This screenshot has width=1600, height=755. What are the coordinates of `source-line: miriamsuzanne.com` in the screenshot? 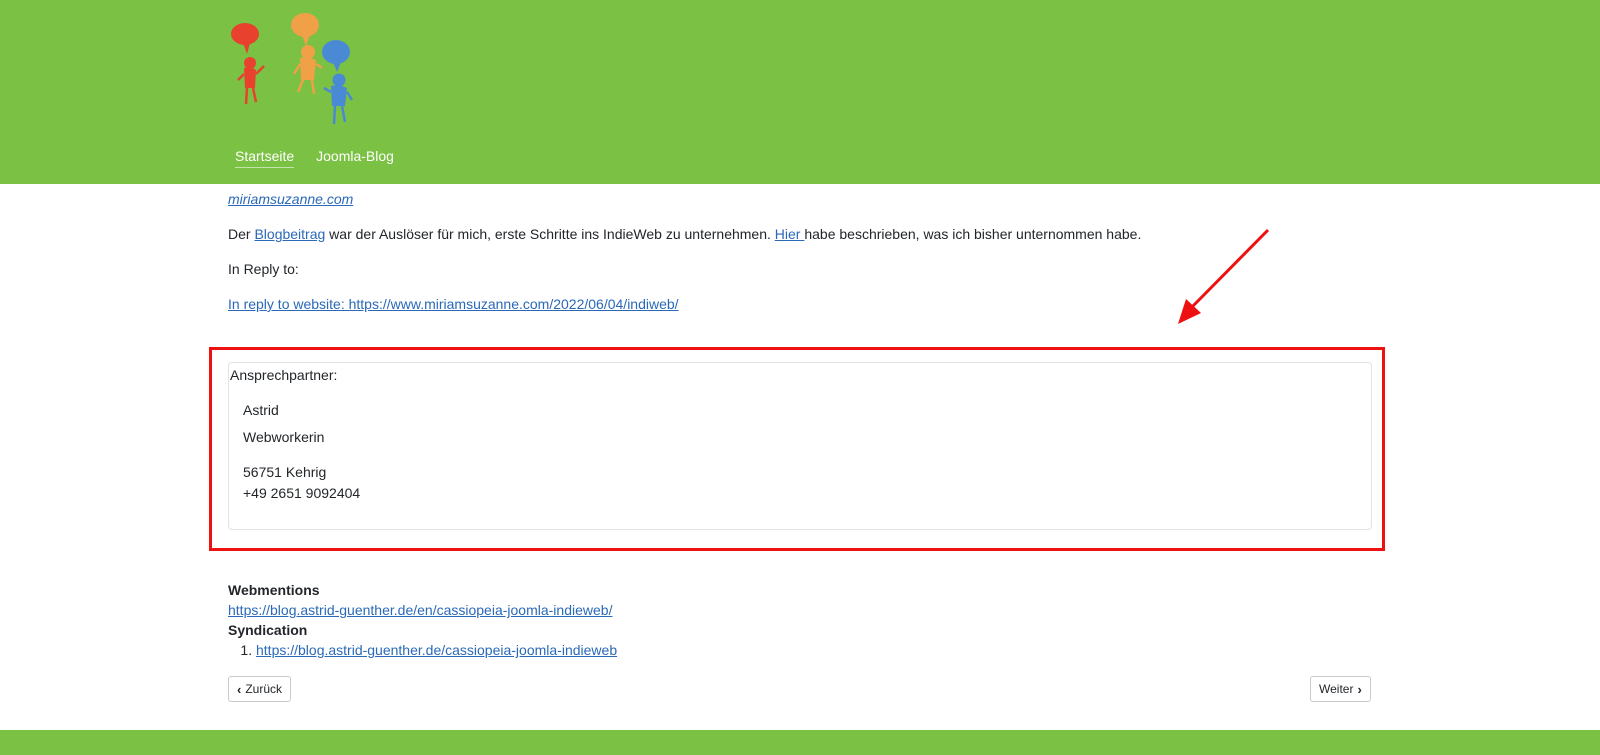 It's located at (290, 199).